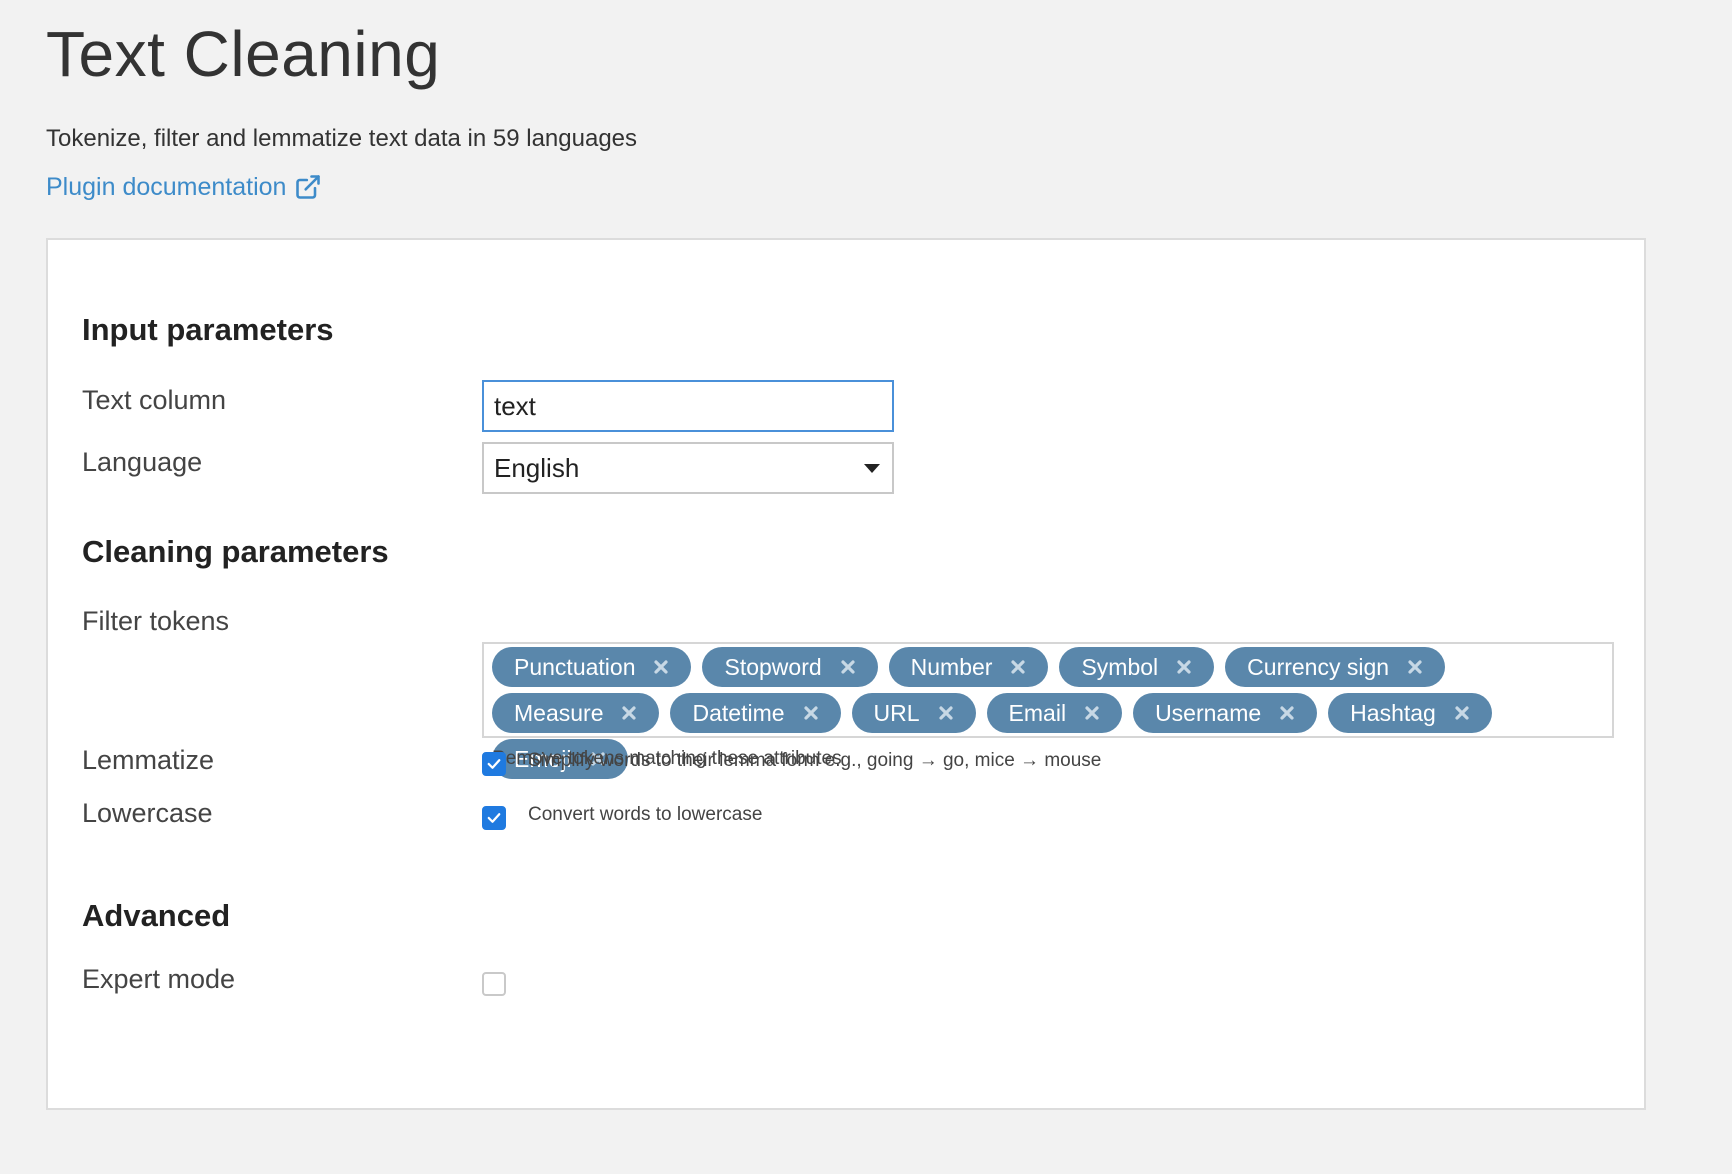  Describe the element at coordinates (515, 405) in the screenshot. I see `text-column-value: text` at that location.